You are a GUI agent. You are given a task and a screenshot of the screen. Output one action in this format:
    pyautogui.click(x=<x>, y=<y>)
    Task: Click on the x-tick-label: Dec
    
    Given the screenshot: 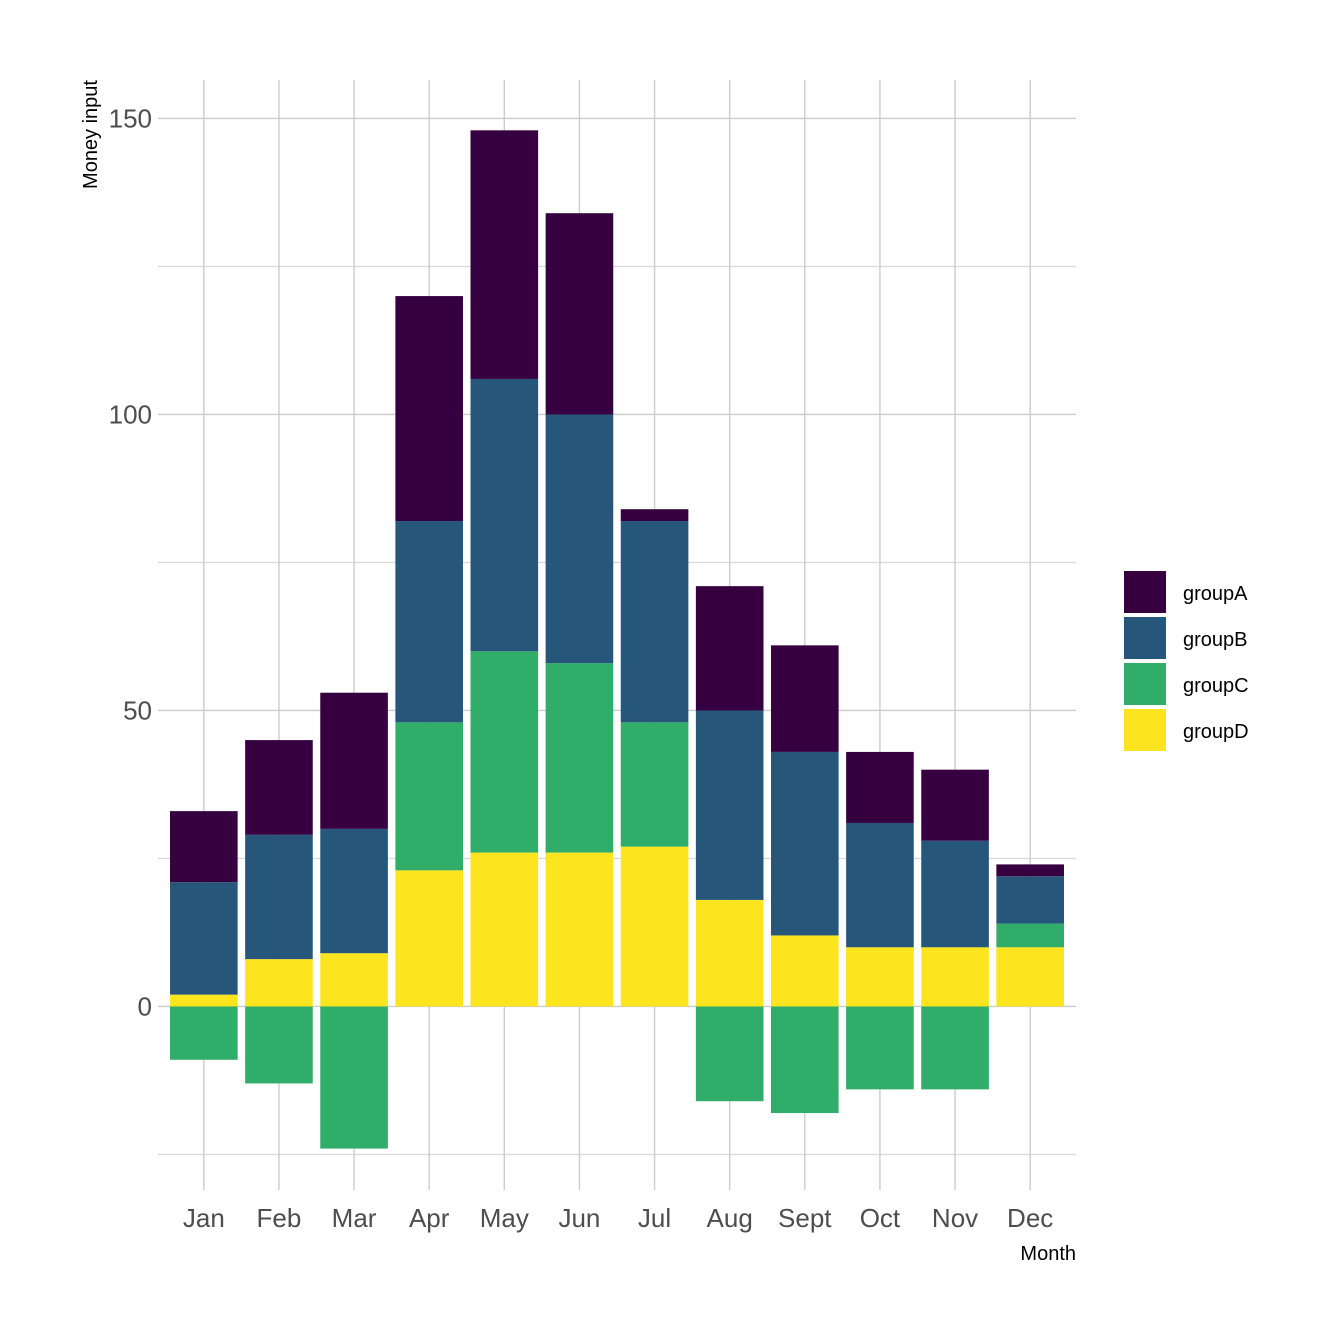 What is the action you would take?
    pyautogui.click(x=1030, y=1218)
    